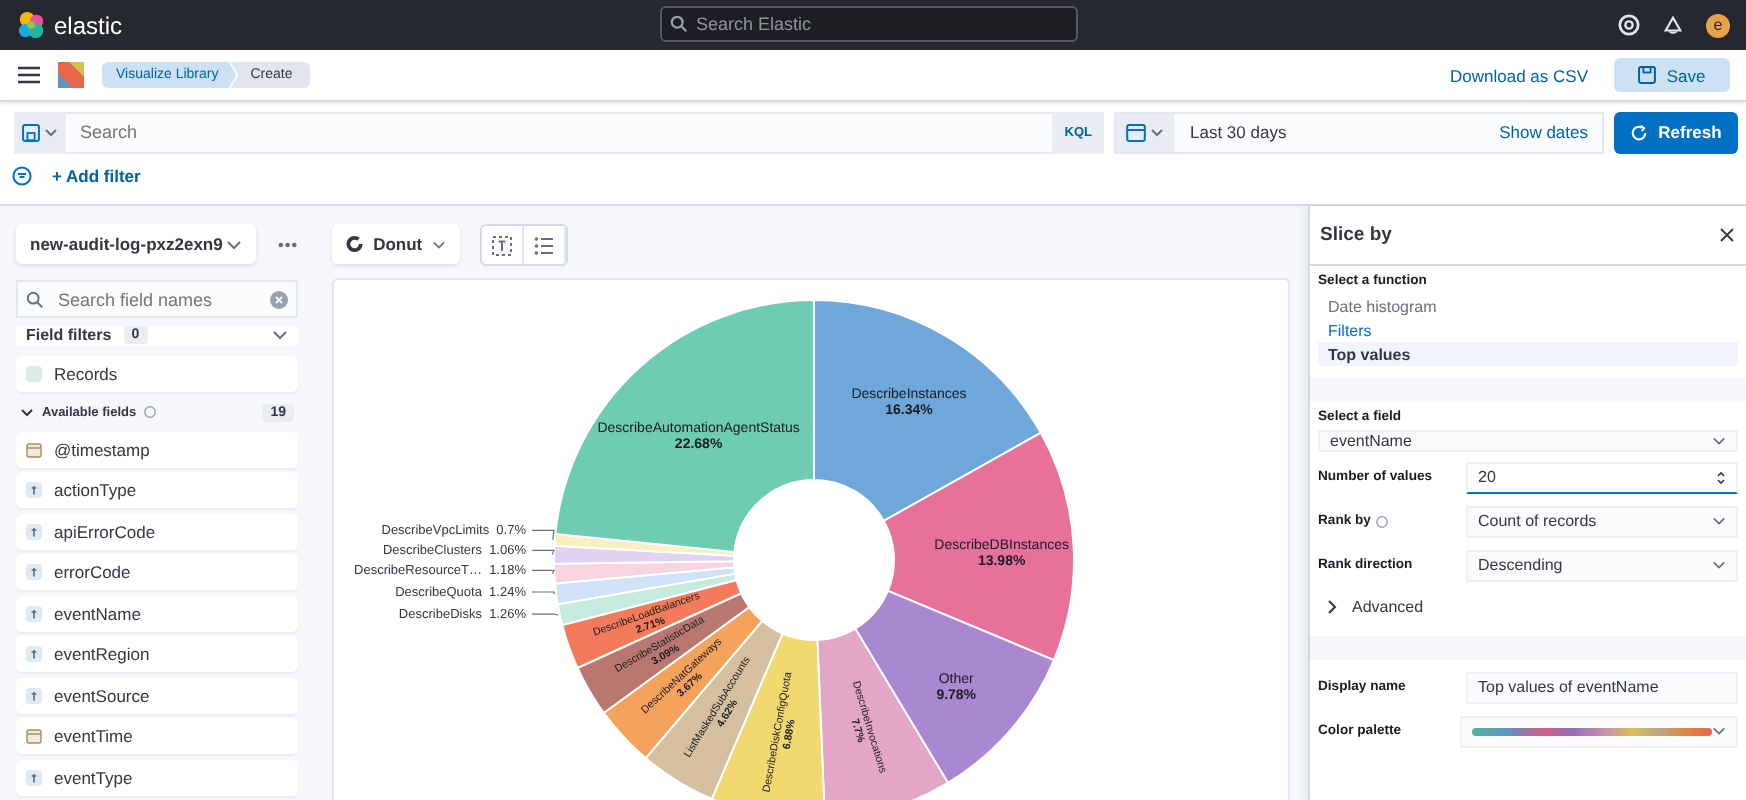 Image resolution: width=1746 pixels, height=800 pixels. I want to click on save-button: Save, so click(1672, 75).